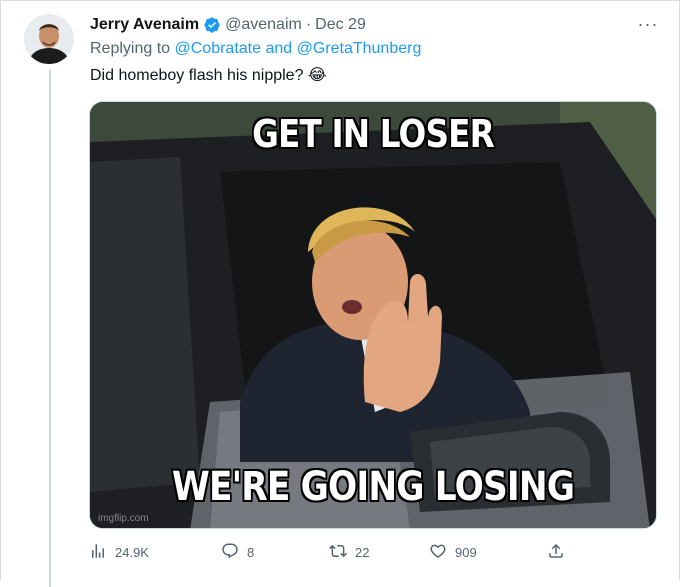 The height and width of the screenshot is (587, 697). Describe the element at coordinates (49, 39) in the screenshot. I see `avatar` at that location.